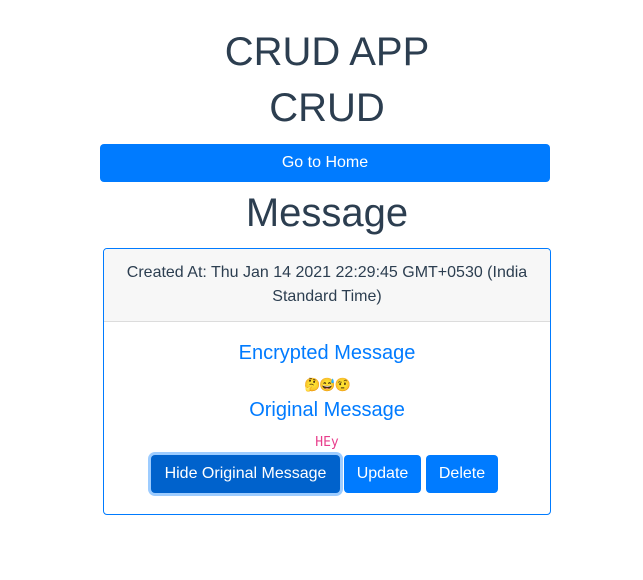  Describe the element at coordinates (327, 108) in the screenshot. I see `section-title: CRUD` at that location.